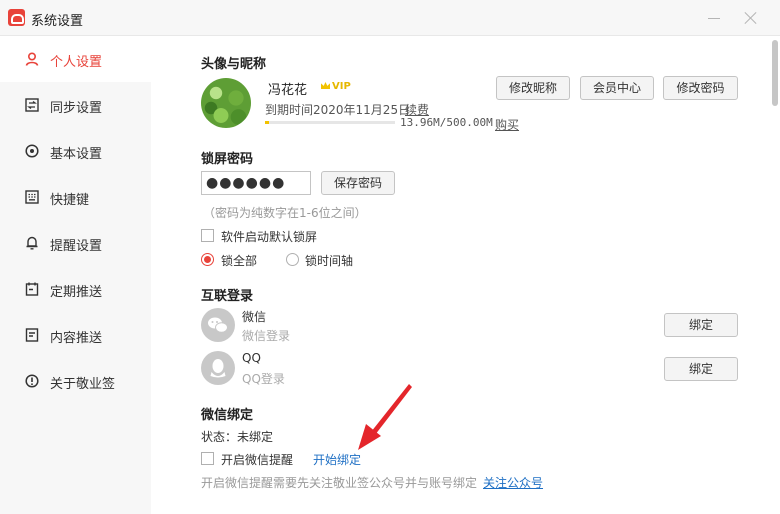  What do you see at coordinates (390, 18) in the screenshot?
I see `title-bar: 系统设置` at bounding box center [390, 18].